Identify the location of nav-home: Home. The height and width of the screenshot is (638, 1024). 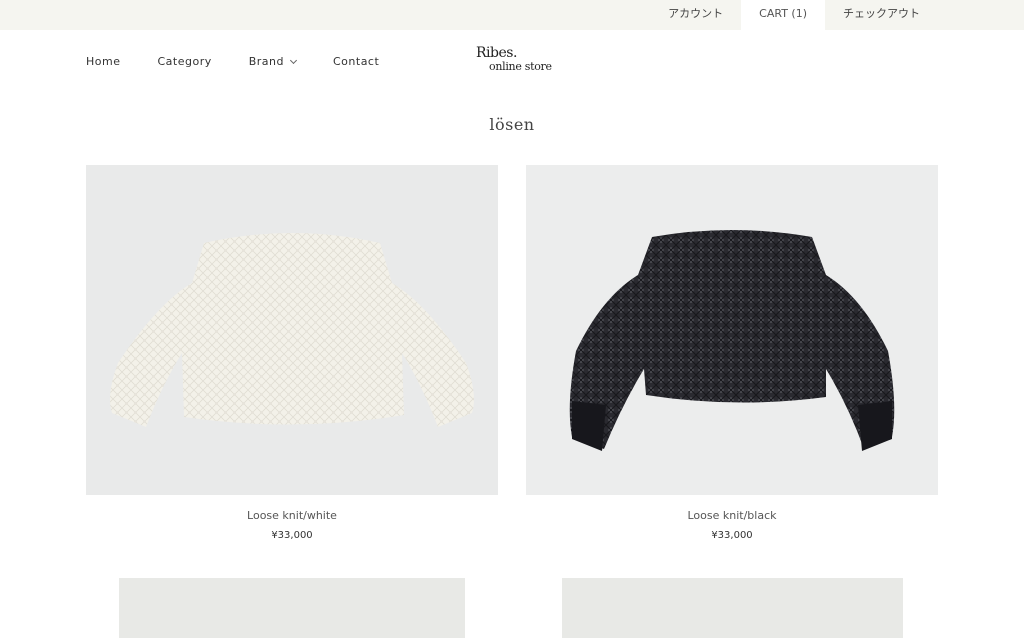
(103, 61).